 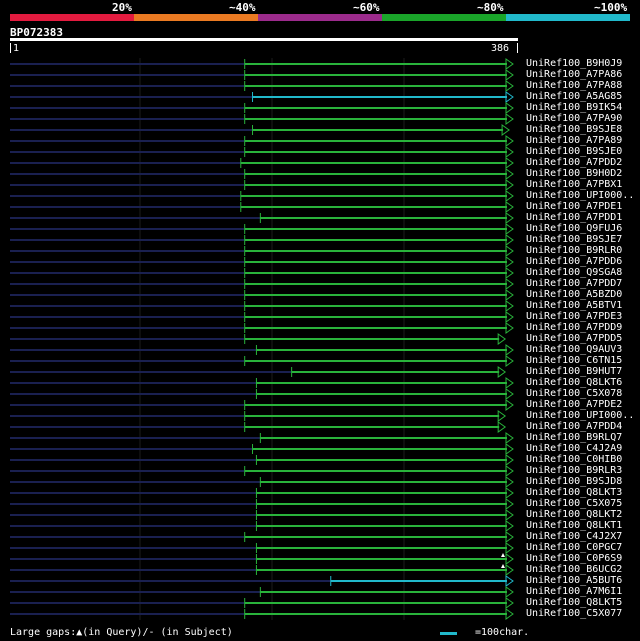 What do you see at coordinates (574, 580) in the screenshot?
I see `hit-label: UniRef100_A5BUT6` at bounding box center [574, 580].